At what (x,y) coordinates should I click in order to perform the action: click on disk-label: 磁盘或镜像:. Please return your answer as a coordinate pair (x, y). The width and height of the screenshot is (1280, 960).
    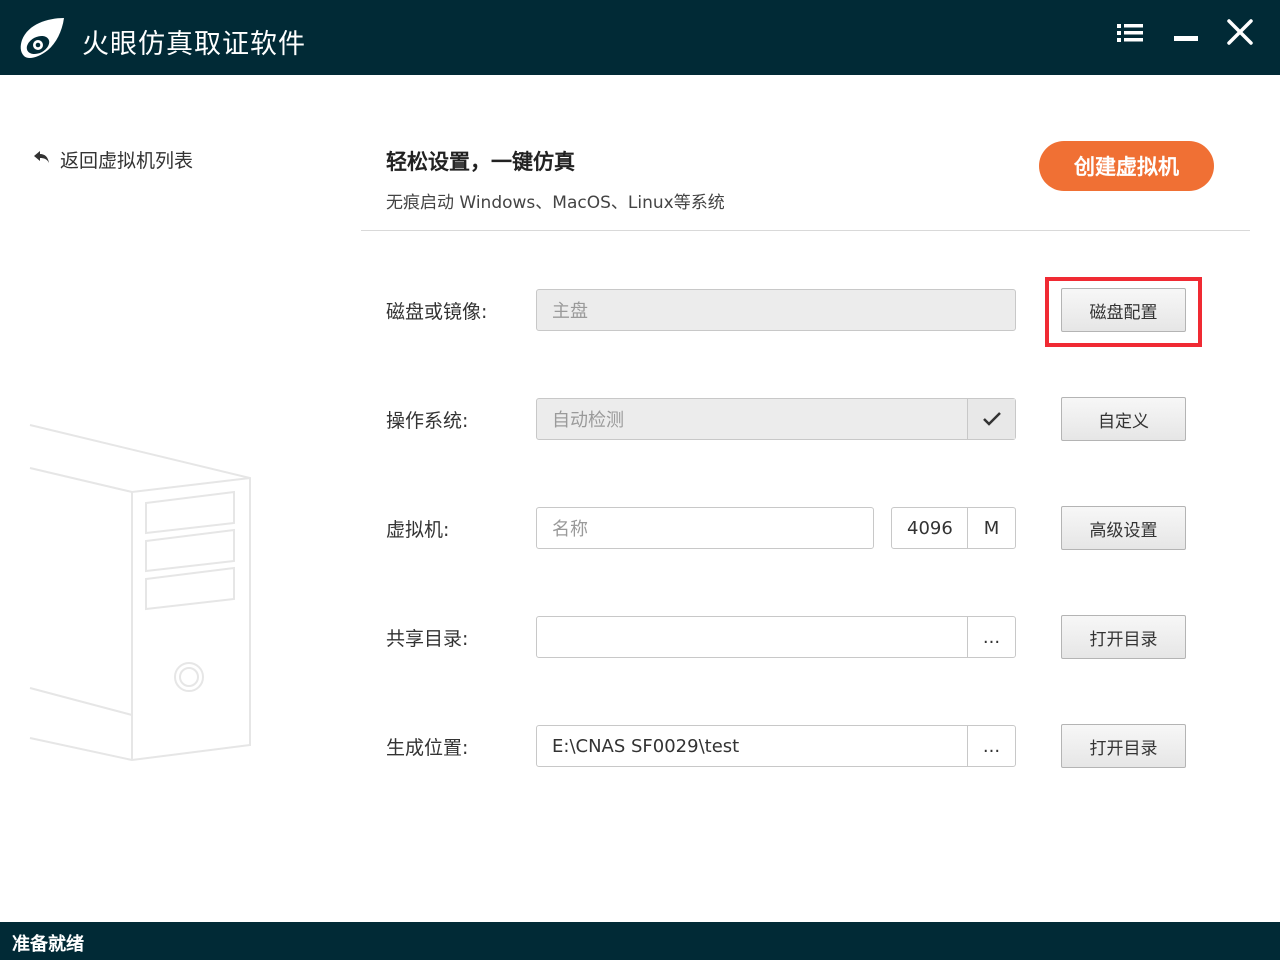
    Looking at the image, I should click on (437, 312).